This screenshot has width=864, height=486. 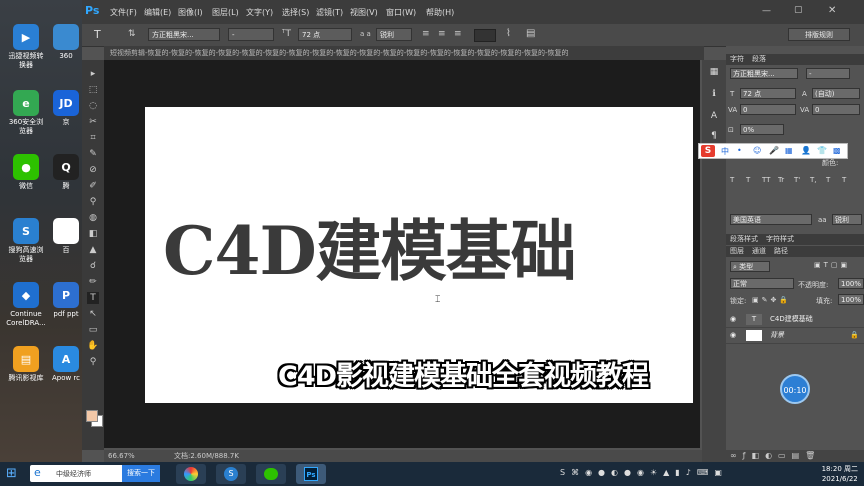 What do you see at coordinates (747, 455) in the screenshot?
I see `fx-icon: ƒ` at bounding box center [747, 455].